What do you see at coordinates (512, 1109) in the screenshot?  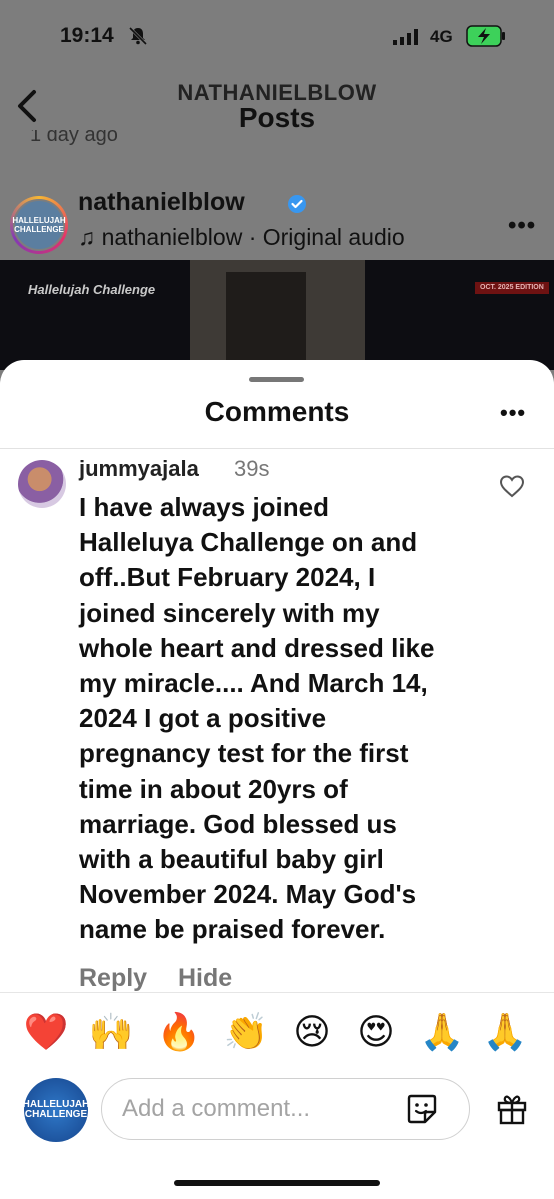 I see `gift-icon` at bounding box center [512, 1109].